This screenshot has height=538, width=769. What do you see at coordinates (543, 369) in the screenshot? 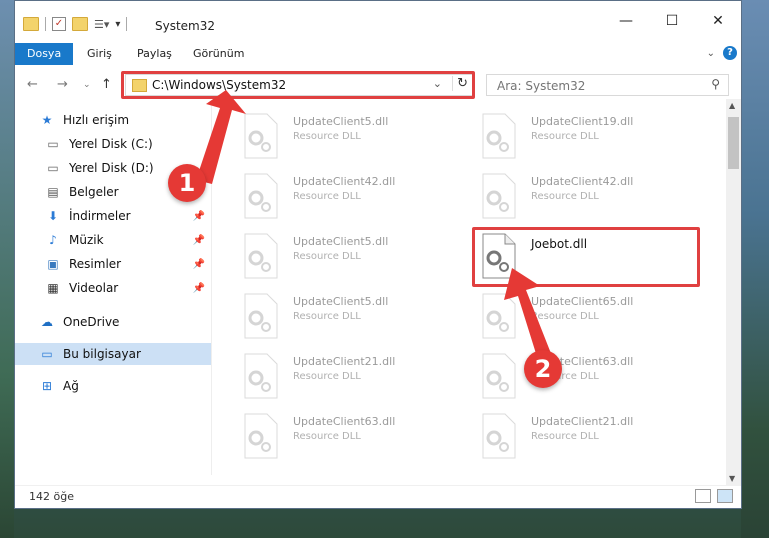
I see `step-badge-2: 2` at bounding box center [543, 369].